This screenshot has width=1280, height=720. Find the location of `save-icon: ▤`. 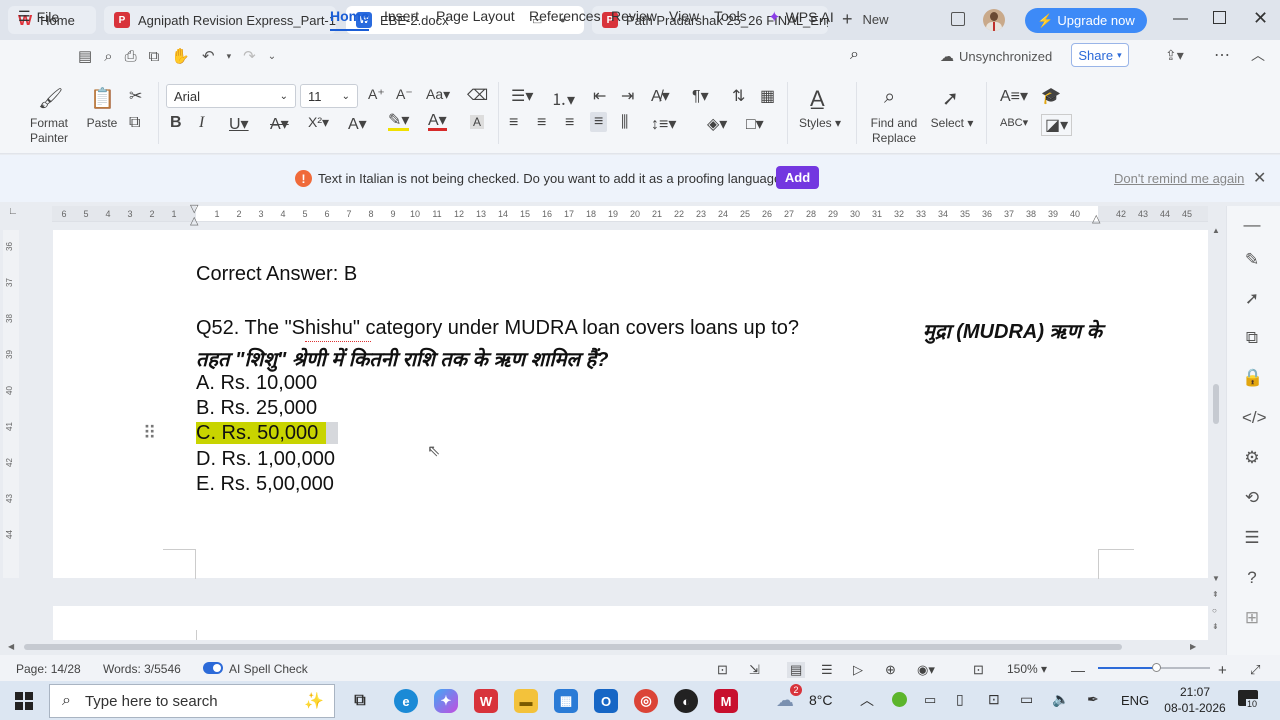

save-icon: ▤ is located at coordinates (85, 56).